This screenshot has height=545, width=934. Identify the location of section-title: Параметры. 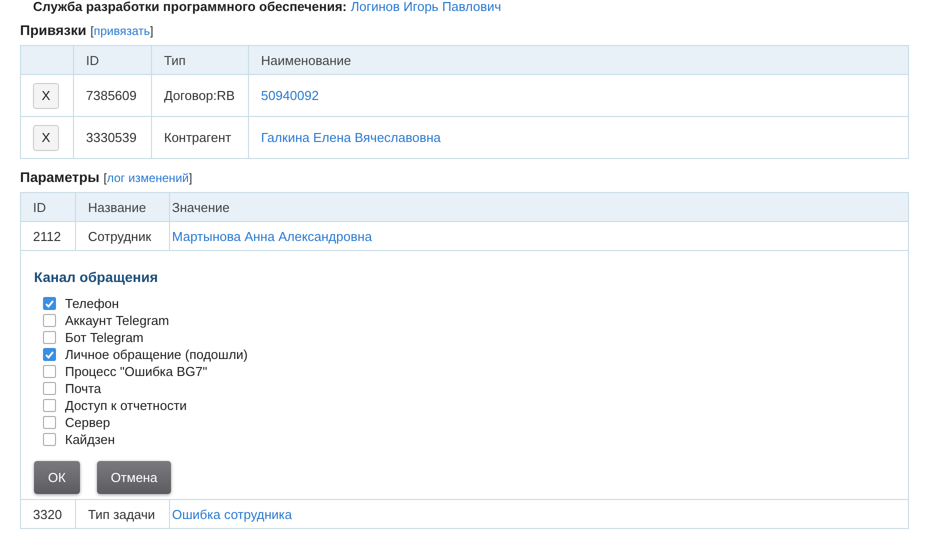
(60, 177).